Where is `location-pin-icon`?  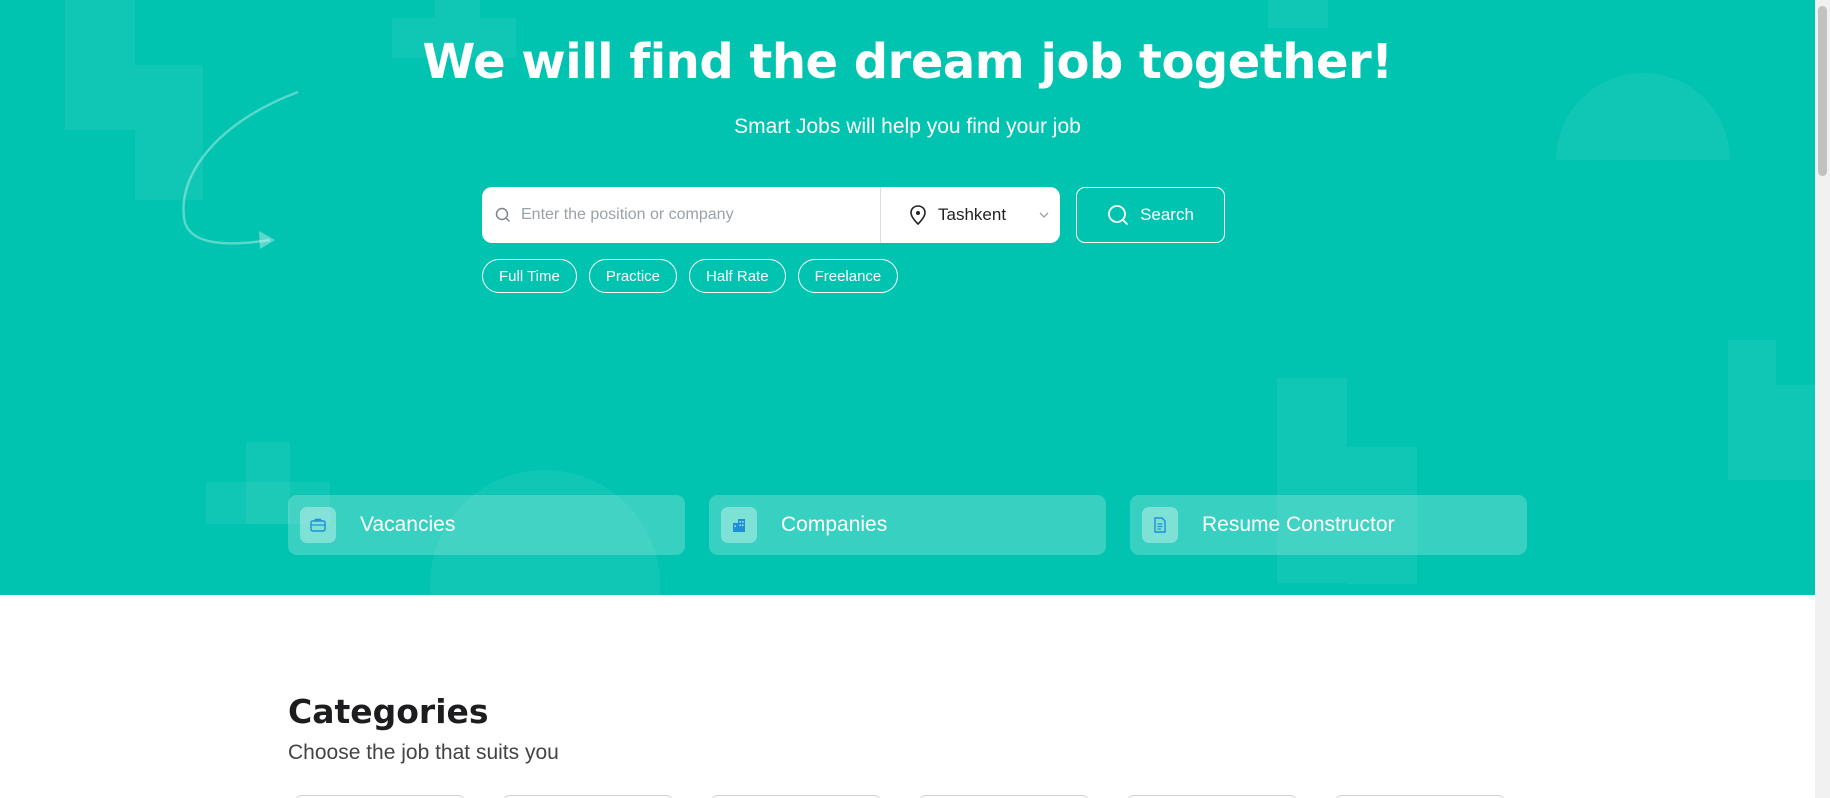
location-pin-icon is located at coordinates (918, 215).